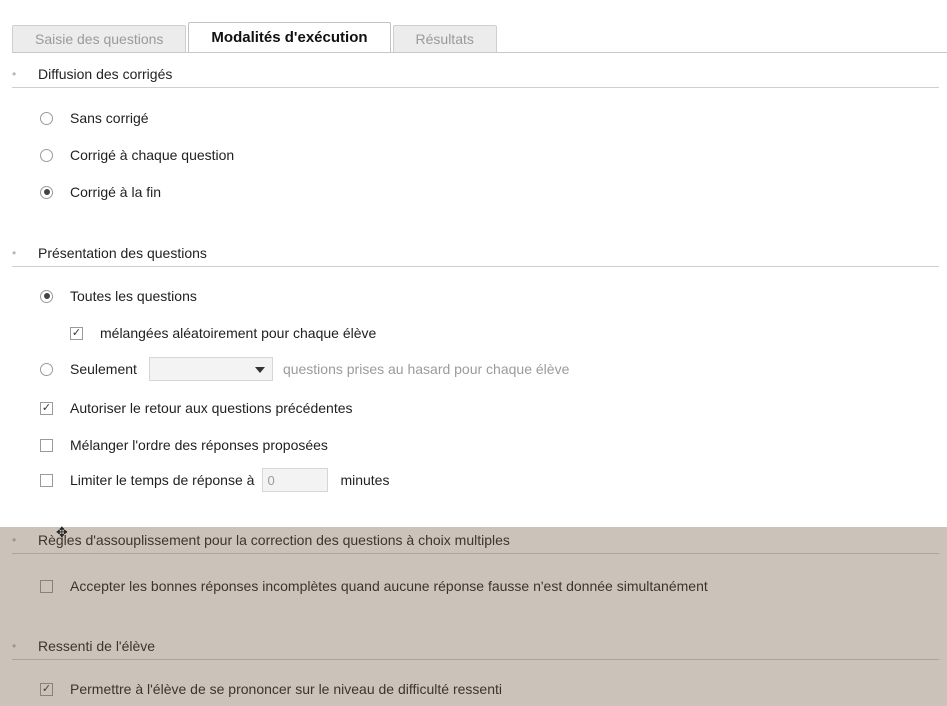 Image resolution: width=947 pixels, height=706 pixels. I want to click on section-title: Diffusion des corrigés, so click(105, 73).